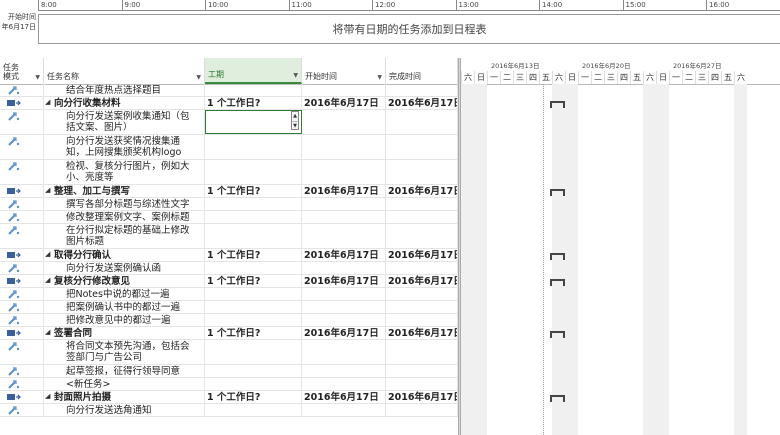 The height and width of the screenshot is (435, 780). I want to click on summary-task-row: ◢ 取得分行确认 1 个工作日? 2016年6月17日 2016年6月17日, so click(229, 255).